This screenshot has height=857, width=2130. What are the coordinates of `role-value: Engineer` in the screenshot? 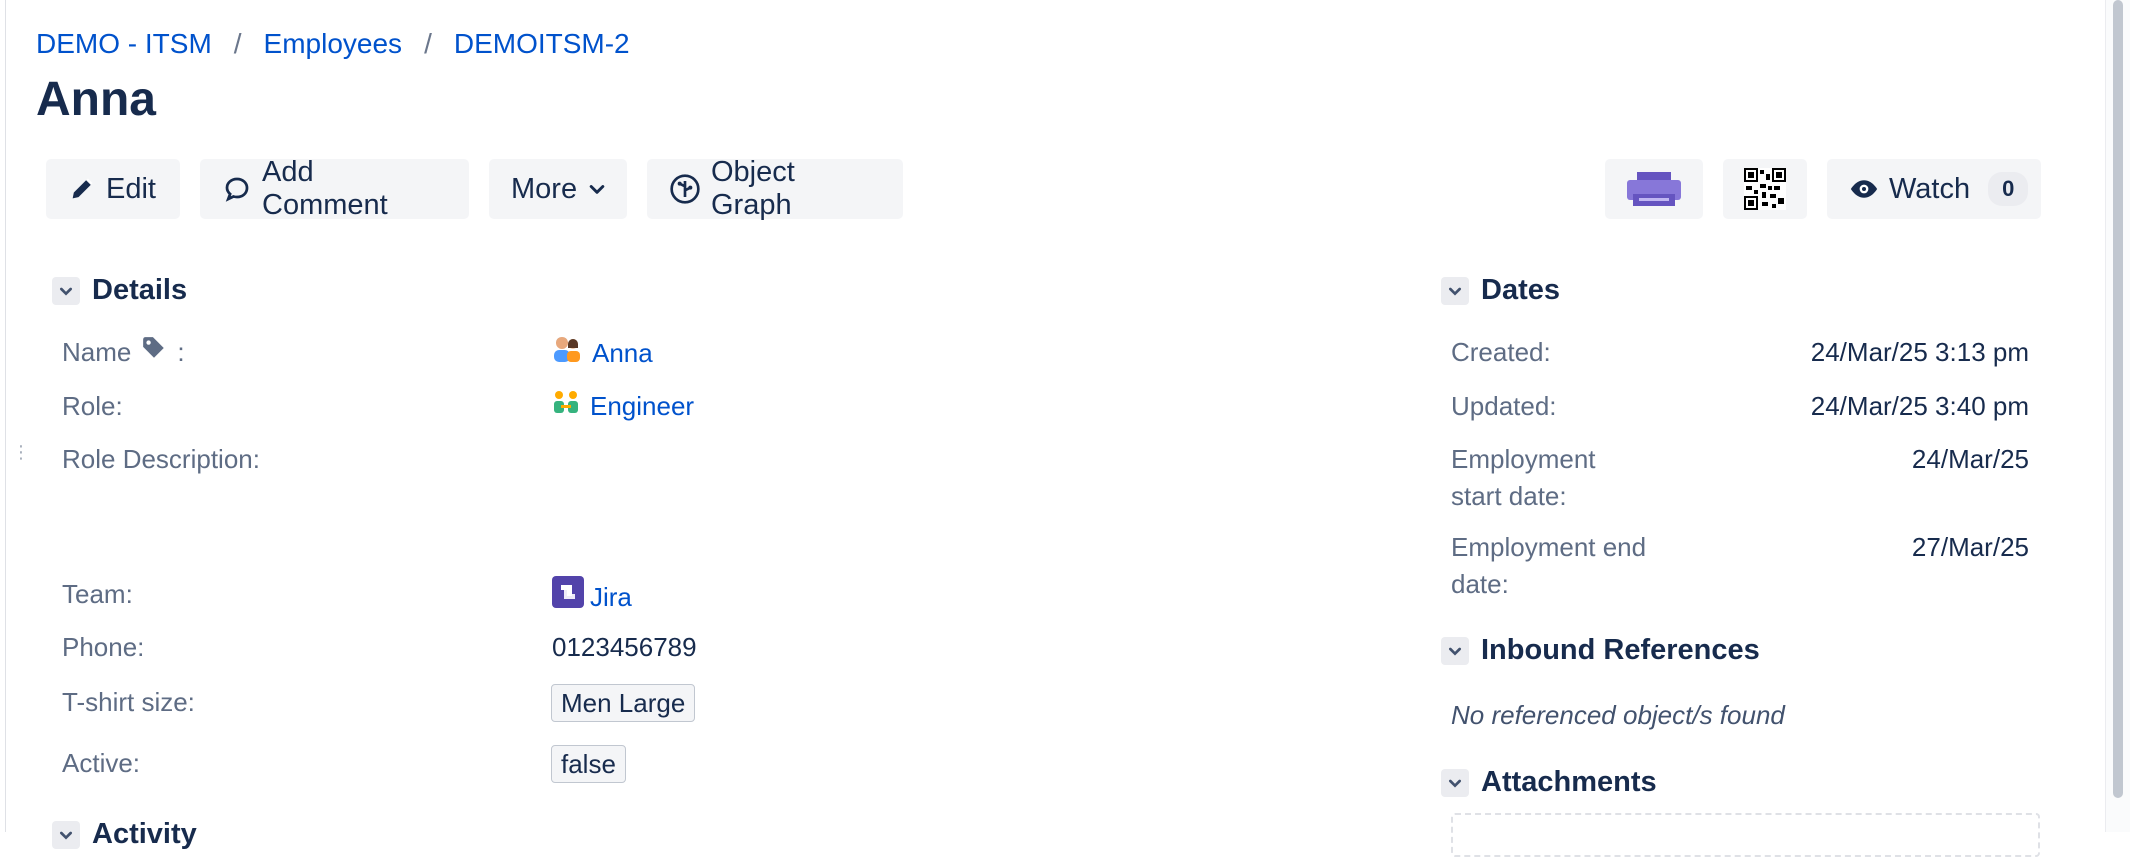 It's located at (623, 406).